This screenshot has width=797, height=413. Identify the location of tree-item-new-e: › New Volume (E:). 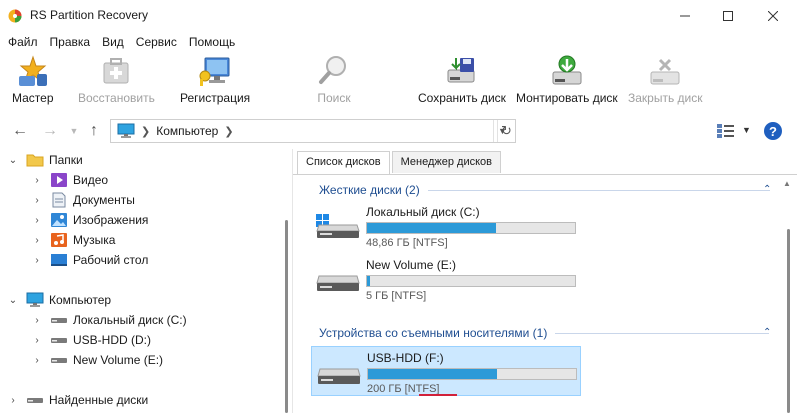
(97, 360).